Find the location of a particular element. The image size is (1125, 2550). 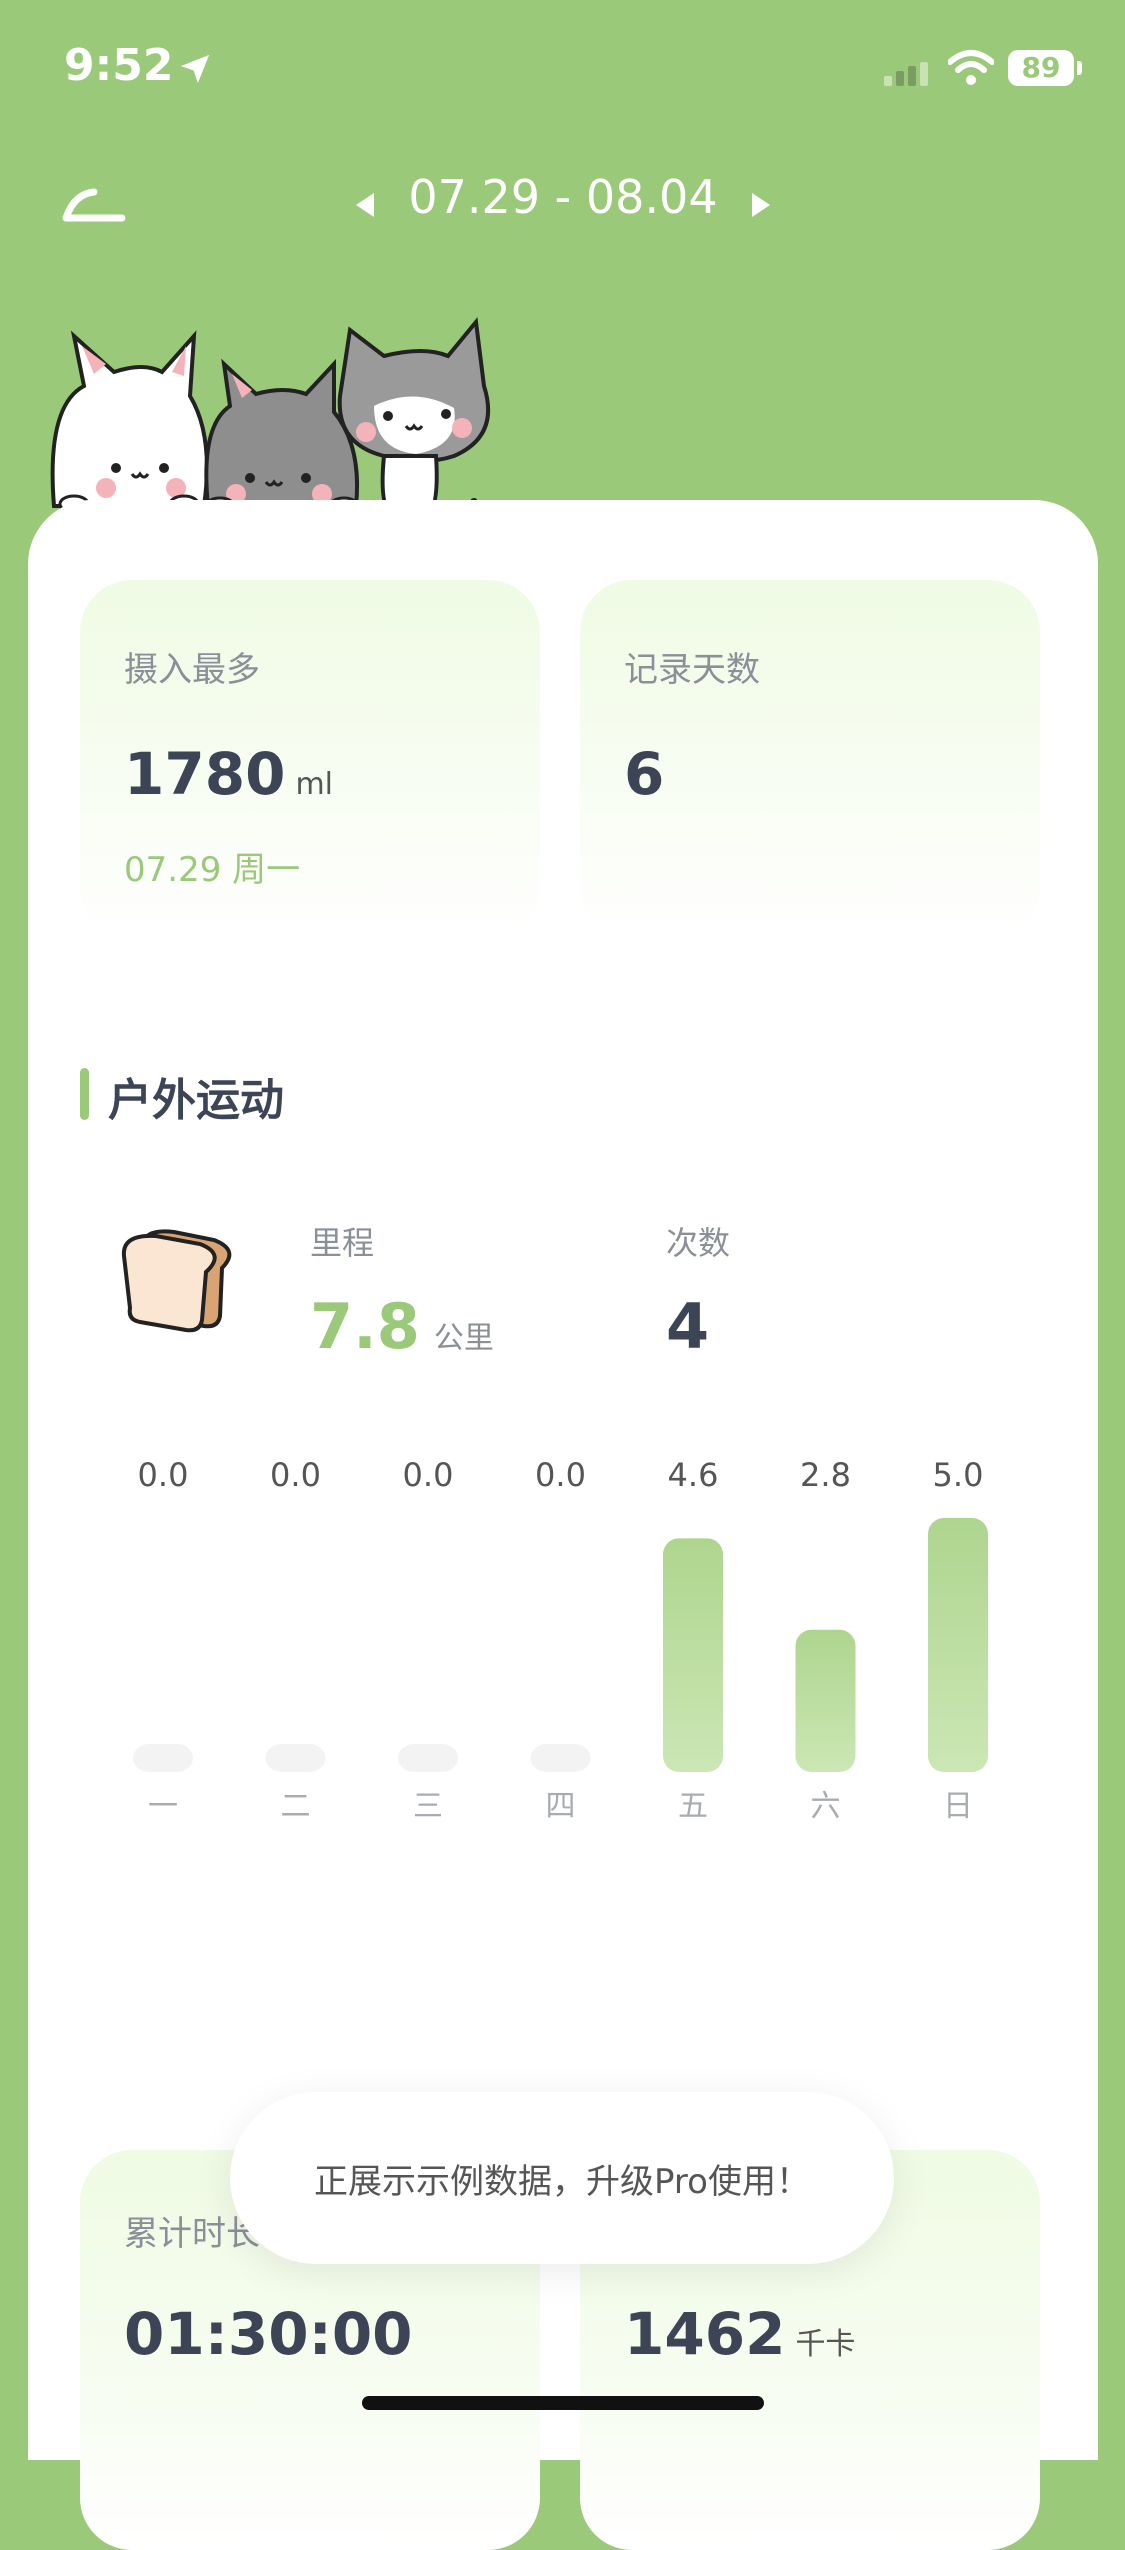

wifi-icon is located at coordinates (971, 67).